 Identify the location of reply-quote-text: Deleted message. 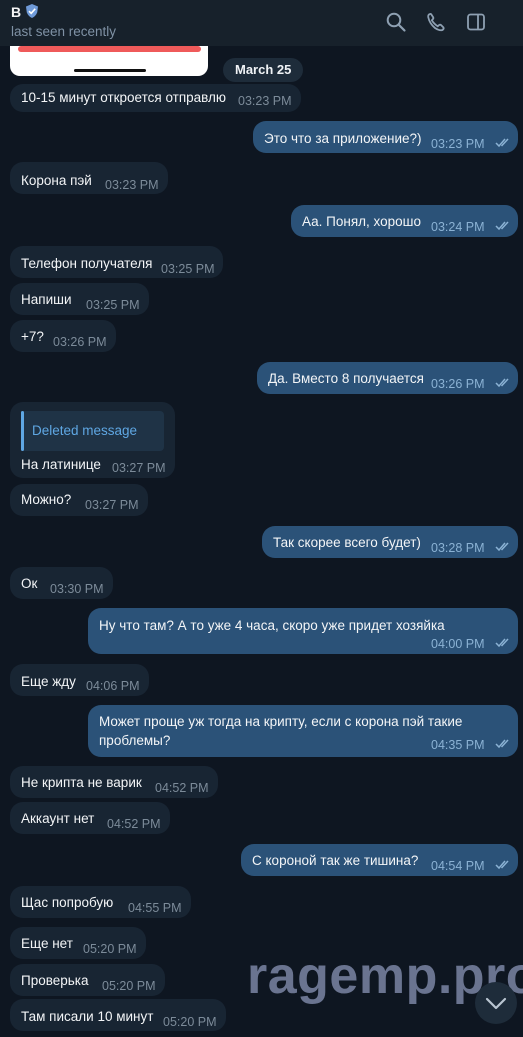
(85, 430).